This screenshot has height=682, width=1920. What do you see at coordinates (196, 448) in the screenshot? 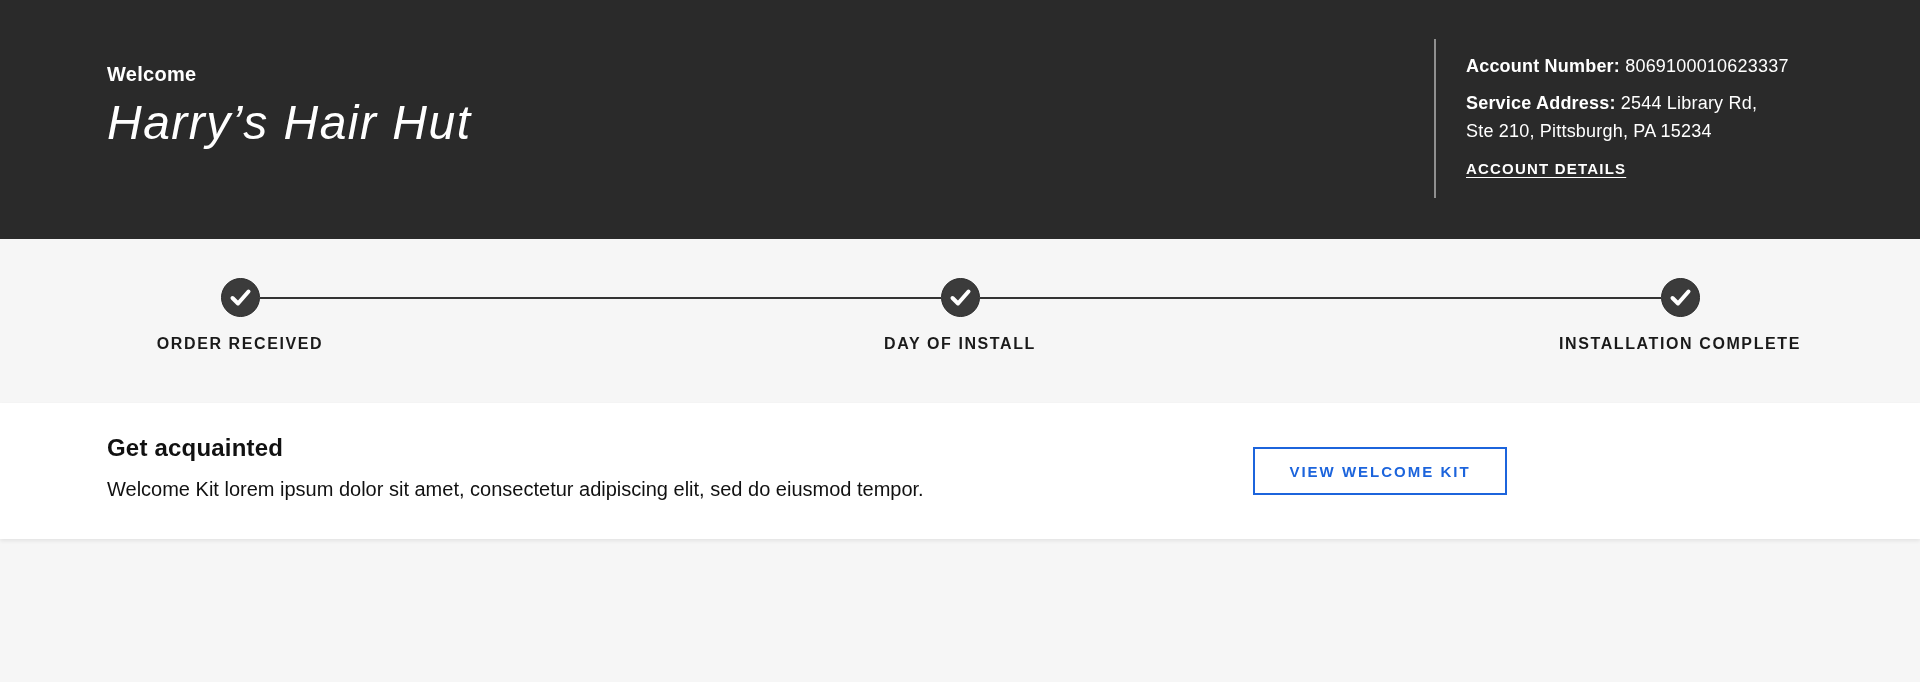
I see `card-title: Get acquainted` at bounding box center [196, 448].